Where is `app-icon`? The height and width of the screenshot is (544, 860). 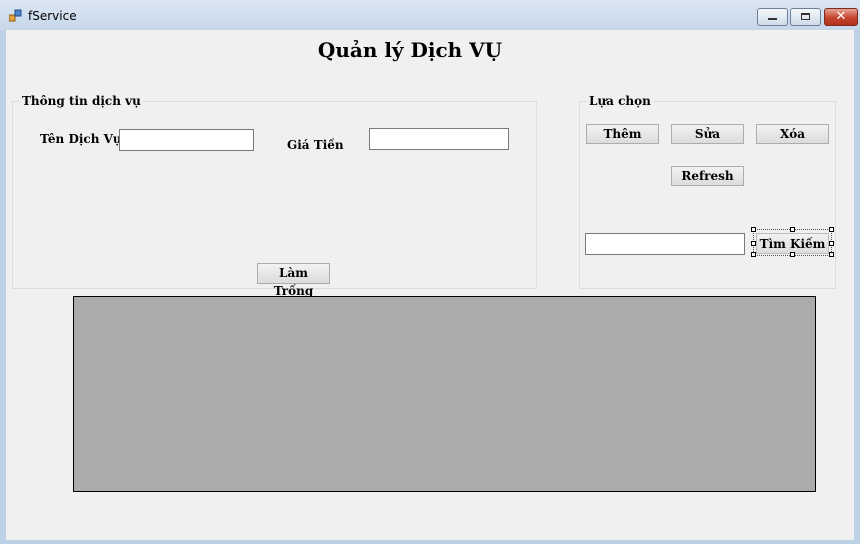
app-icon is located at coordinates (15, 15).